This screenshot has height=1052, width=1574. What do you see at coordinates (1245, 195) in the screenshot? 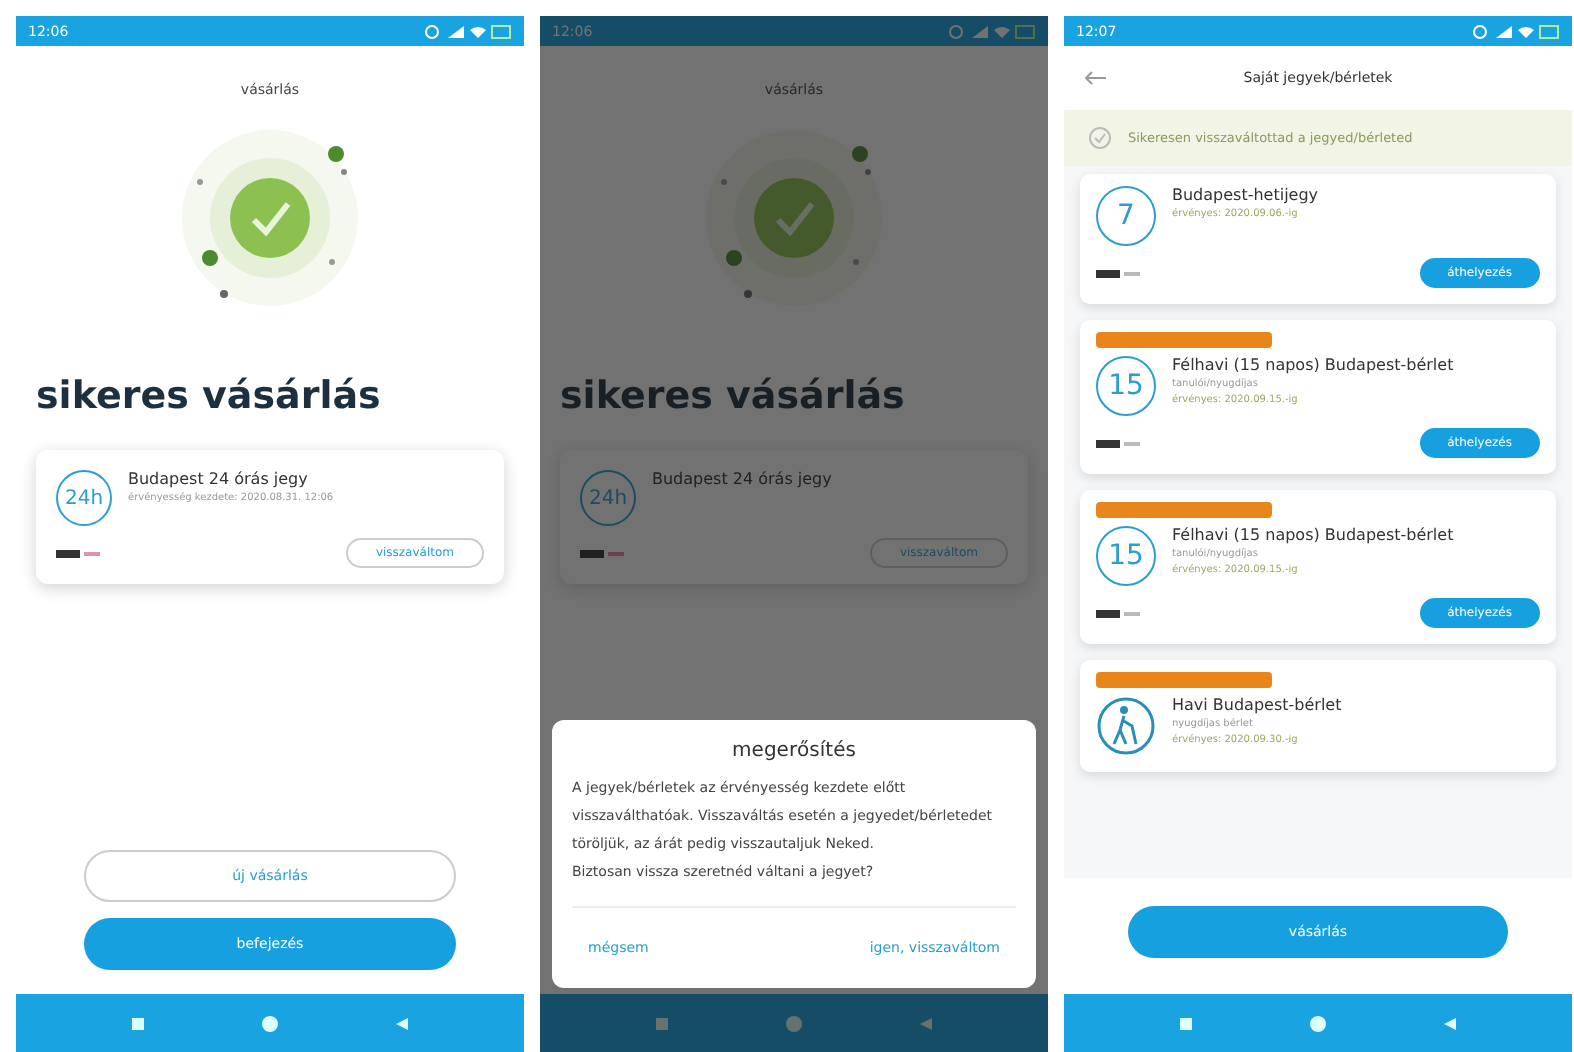
I see `ticket-name: Budapest-hetijegy` at bounding box center [1245, 195].